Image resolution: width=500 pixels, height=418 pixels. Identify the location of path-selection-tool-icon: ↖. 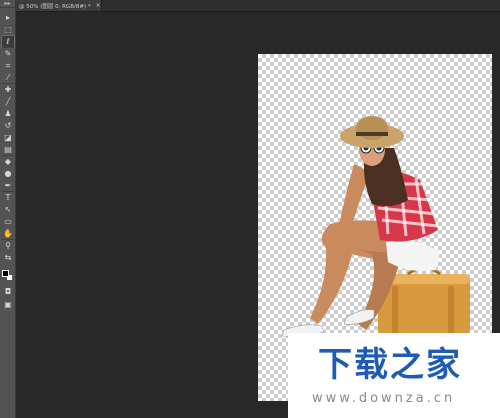
(8, 209).